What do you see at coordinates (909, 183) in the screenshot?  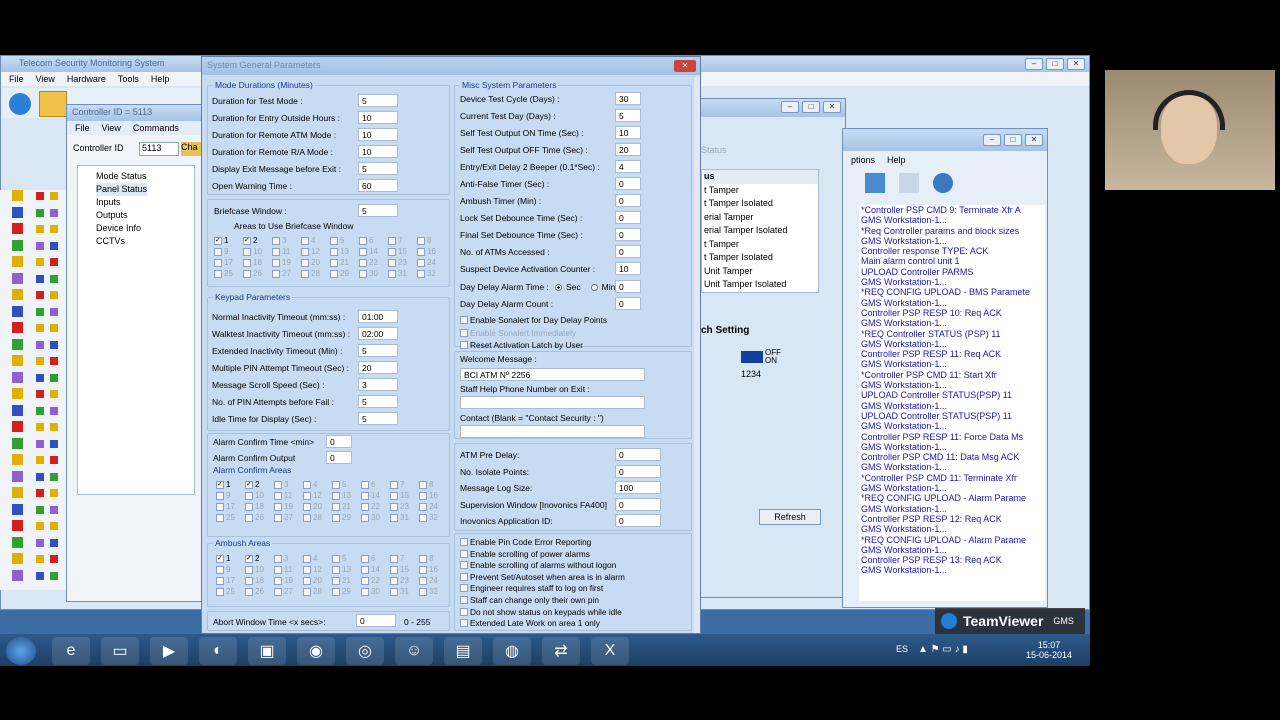 I see `print-icon` at bounding box center [909, 183].